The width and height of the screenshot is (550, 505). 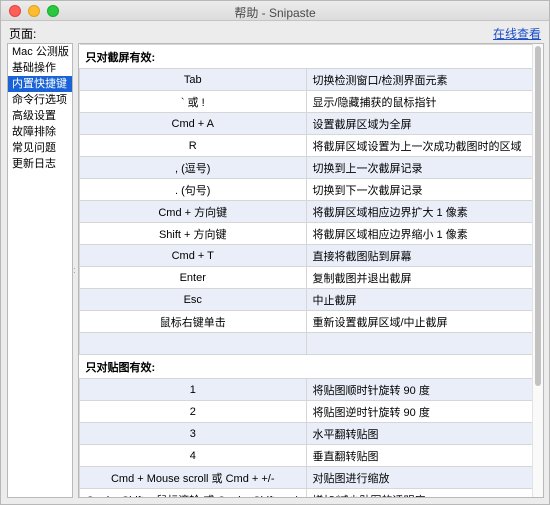 I want to click on shortcut-description: 直接将截图贴到屏幕, so click(x=419, y=255).